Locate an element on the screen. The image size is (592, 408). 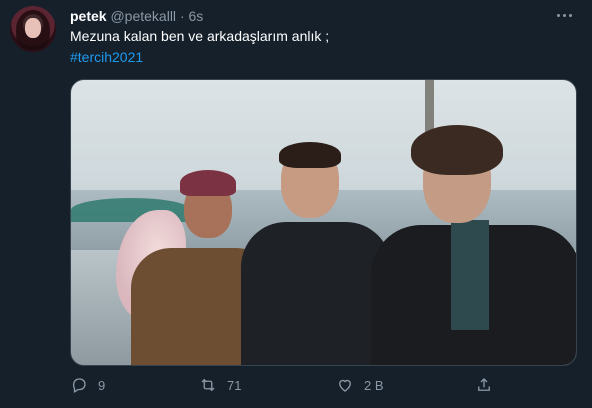
retweet-button: 71 is located at coordinates (220, 385).